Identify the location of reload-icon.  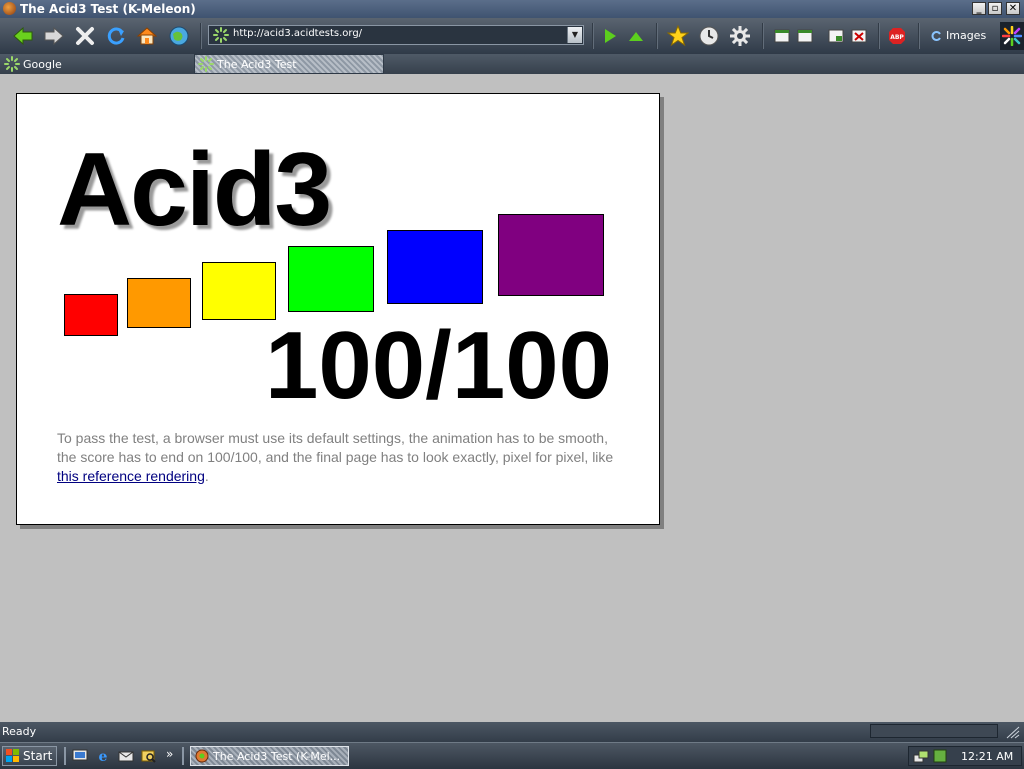
(116, 36).